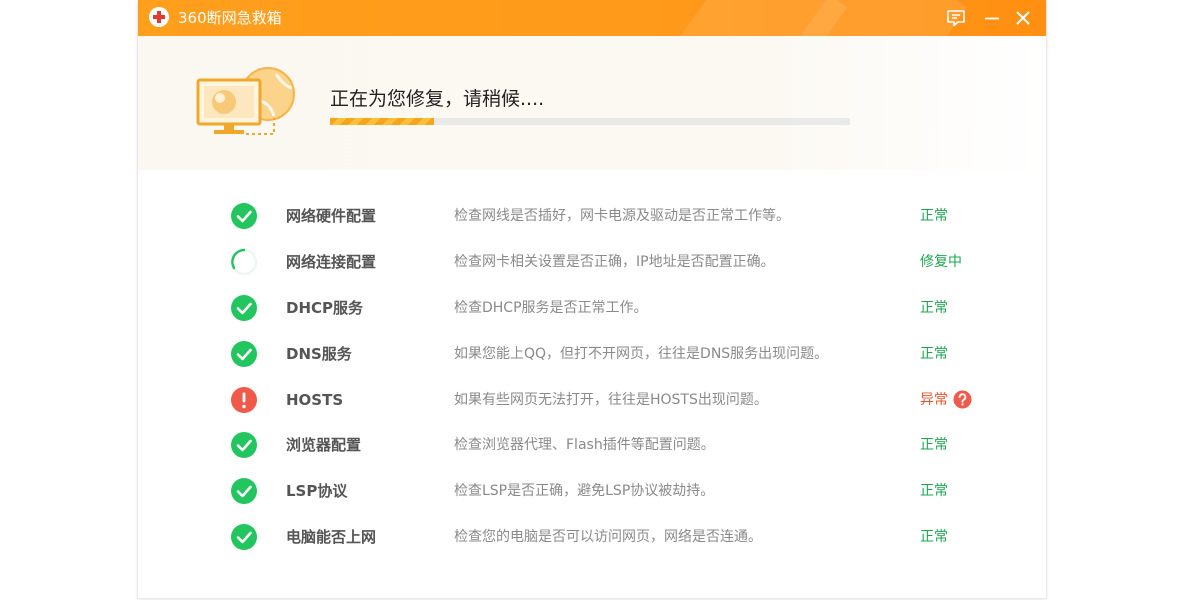 This screenshot has height=600, width=1200. What do you see at coordinates (244, 400) in the screenshot?
I see `warning-exclamation-icon` at bounding box center [244, 400].